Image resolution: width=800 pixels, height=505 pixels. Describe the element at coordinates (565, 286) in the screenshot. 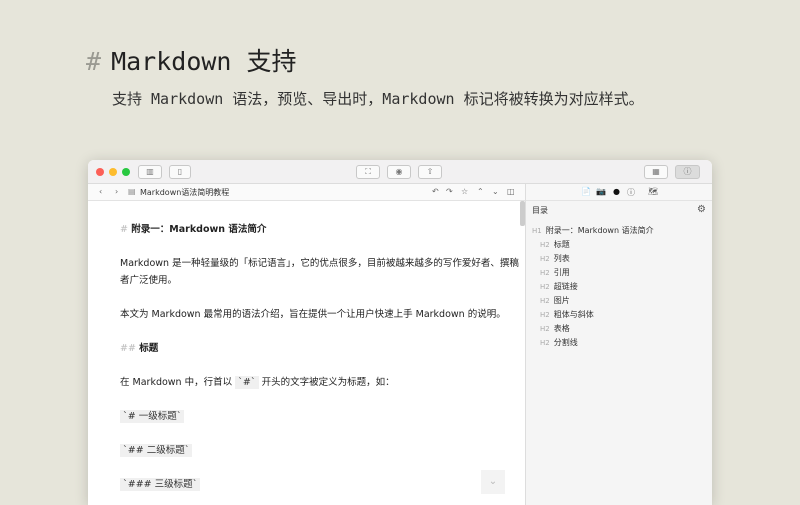

I see `toc-item-label: 超链接` at that location.